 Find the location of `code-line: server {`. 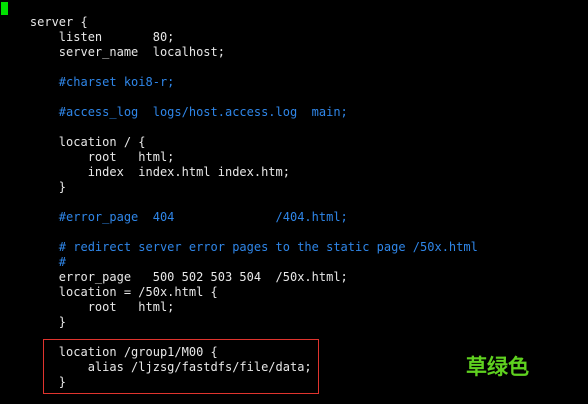

code-line: server { is located at coordinates (44, 22).